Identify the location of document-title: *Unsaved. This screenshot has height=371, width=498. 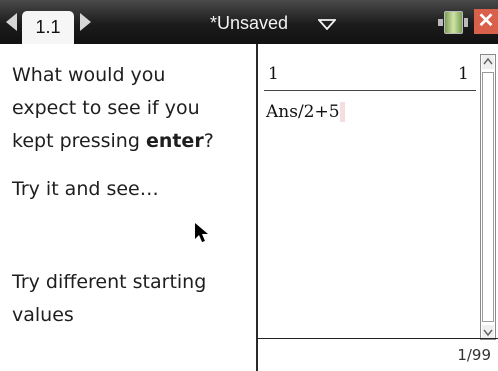
(249, 23).